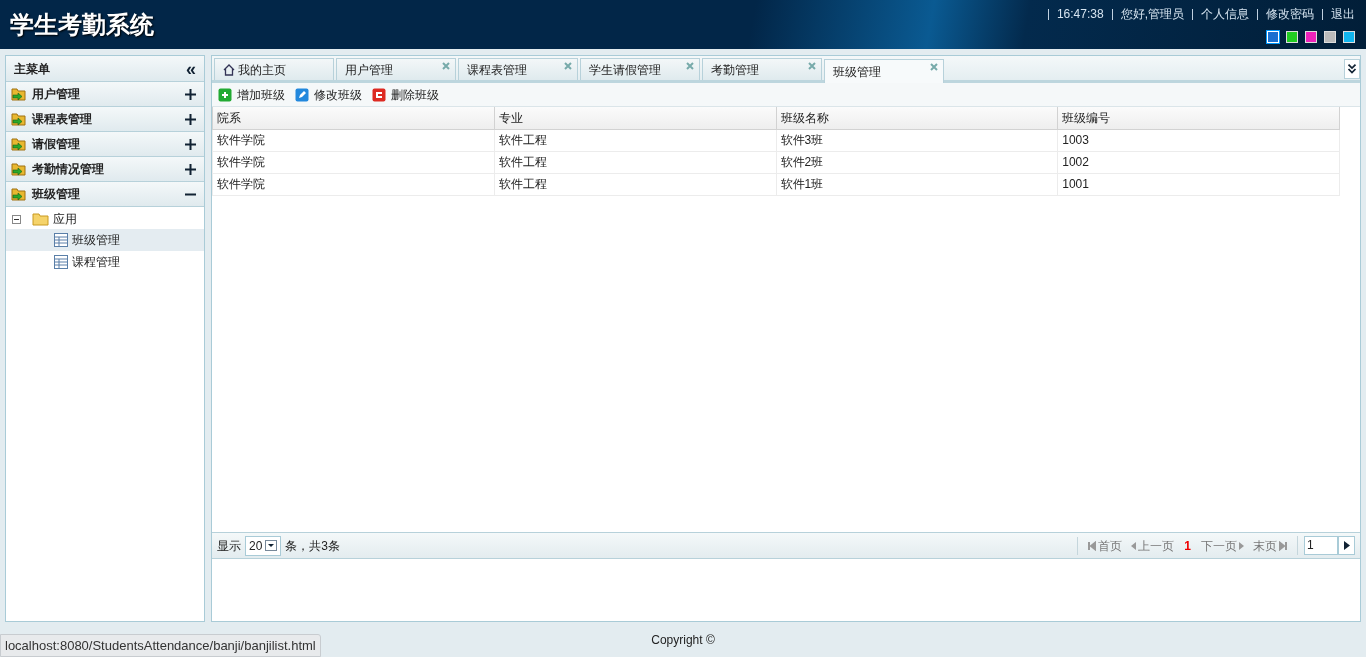  I want to click on menu-label: 考勤情况管理, so click(68, 169).